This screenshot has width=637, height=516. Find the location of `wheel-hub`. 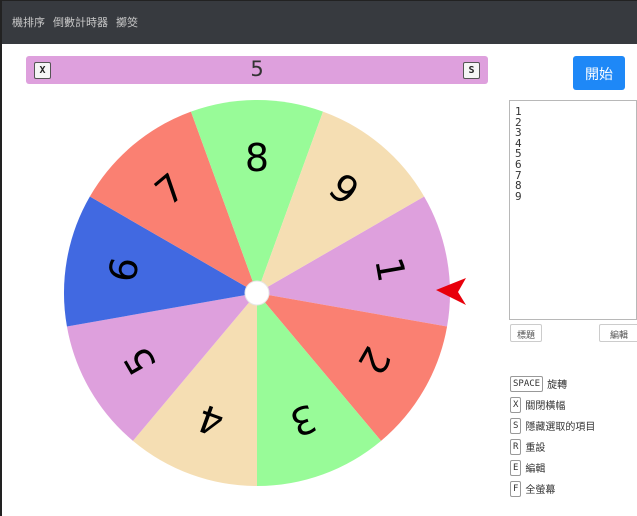

wheel-hub is located at coordinates (257, 293).